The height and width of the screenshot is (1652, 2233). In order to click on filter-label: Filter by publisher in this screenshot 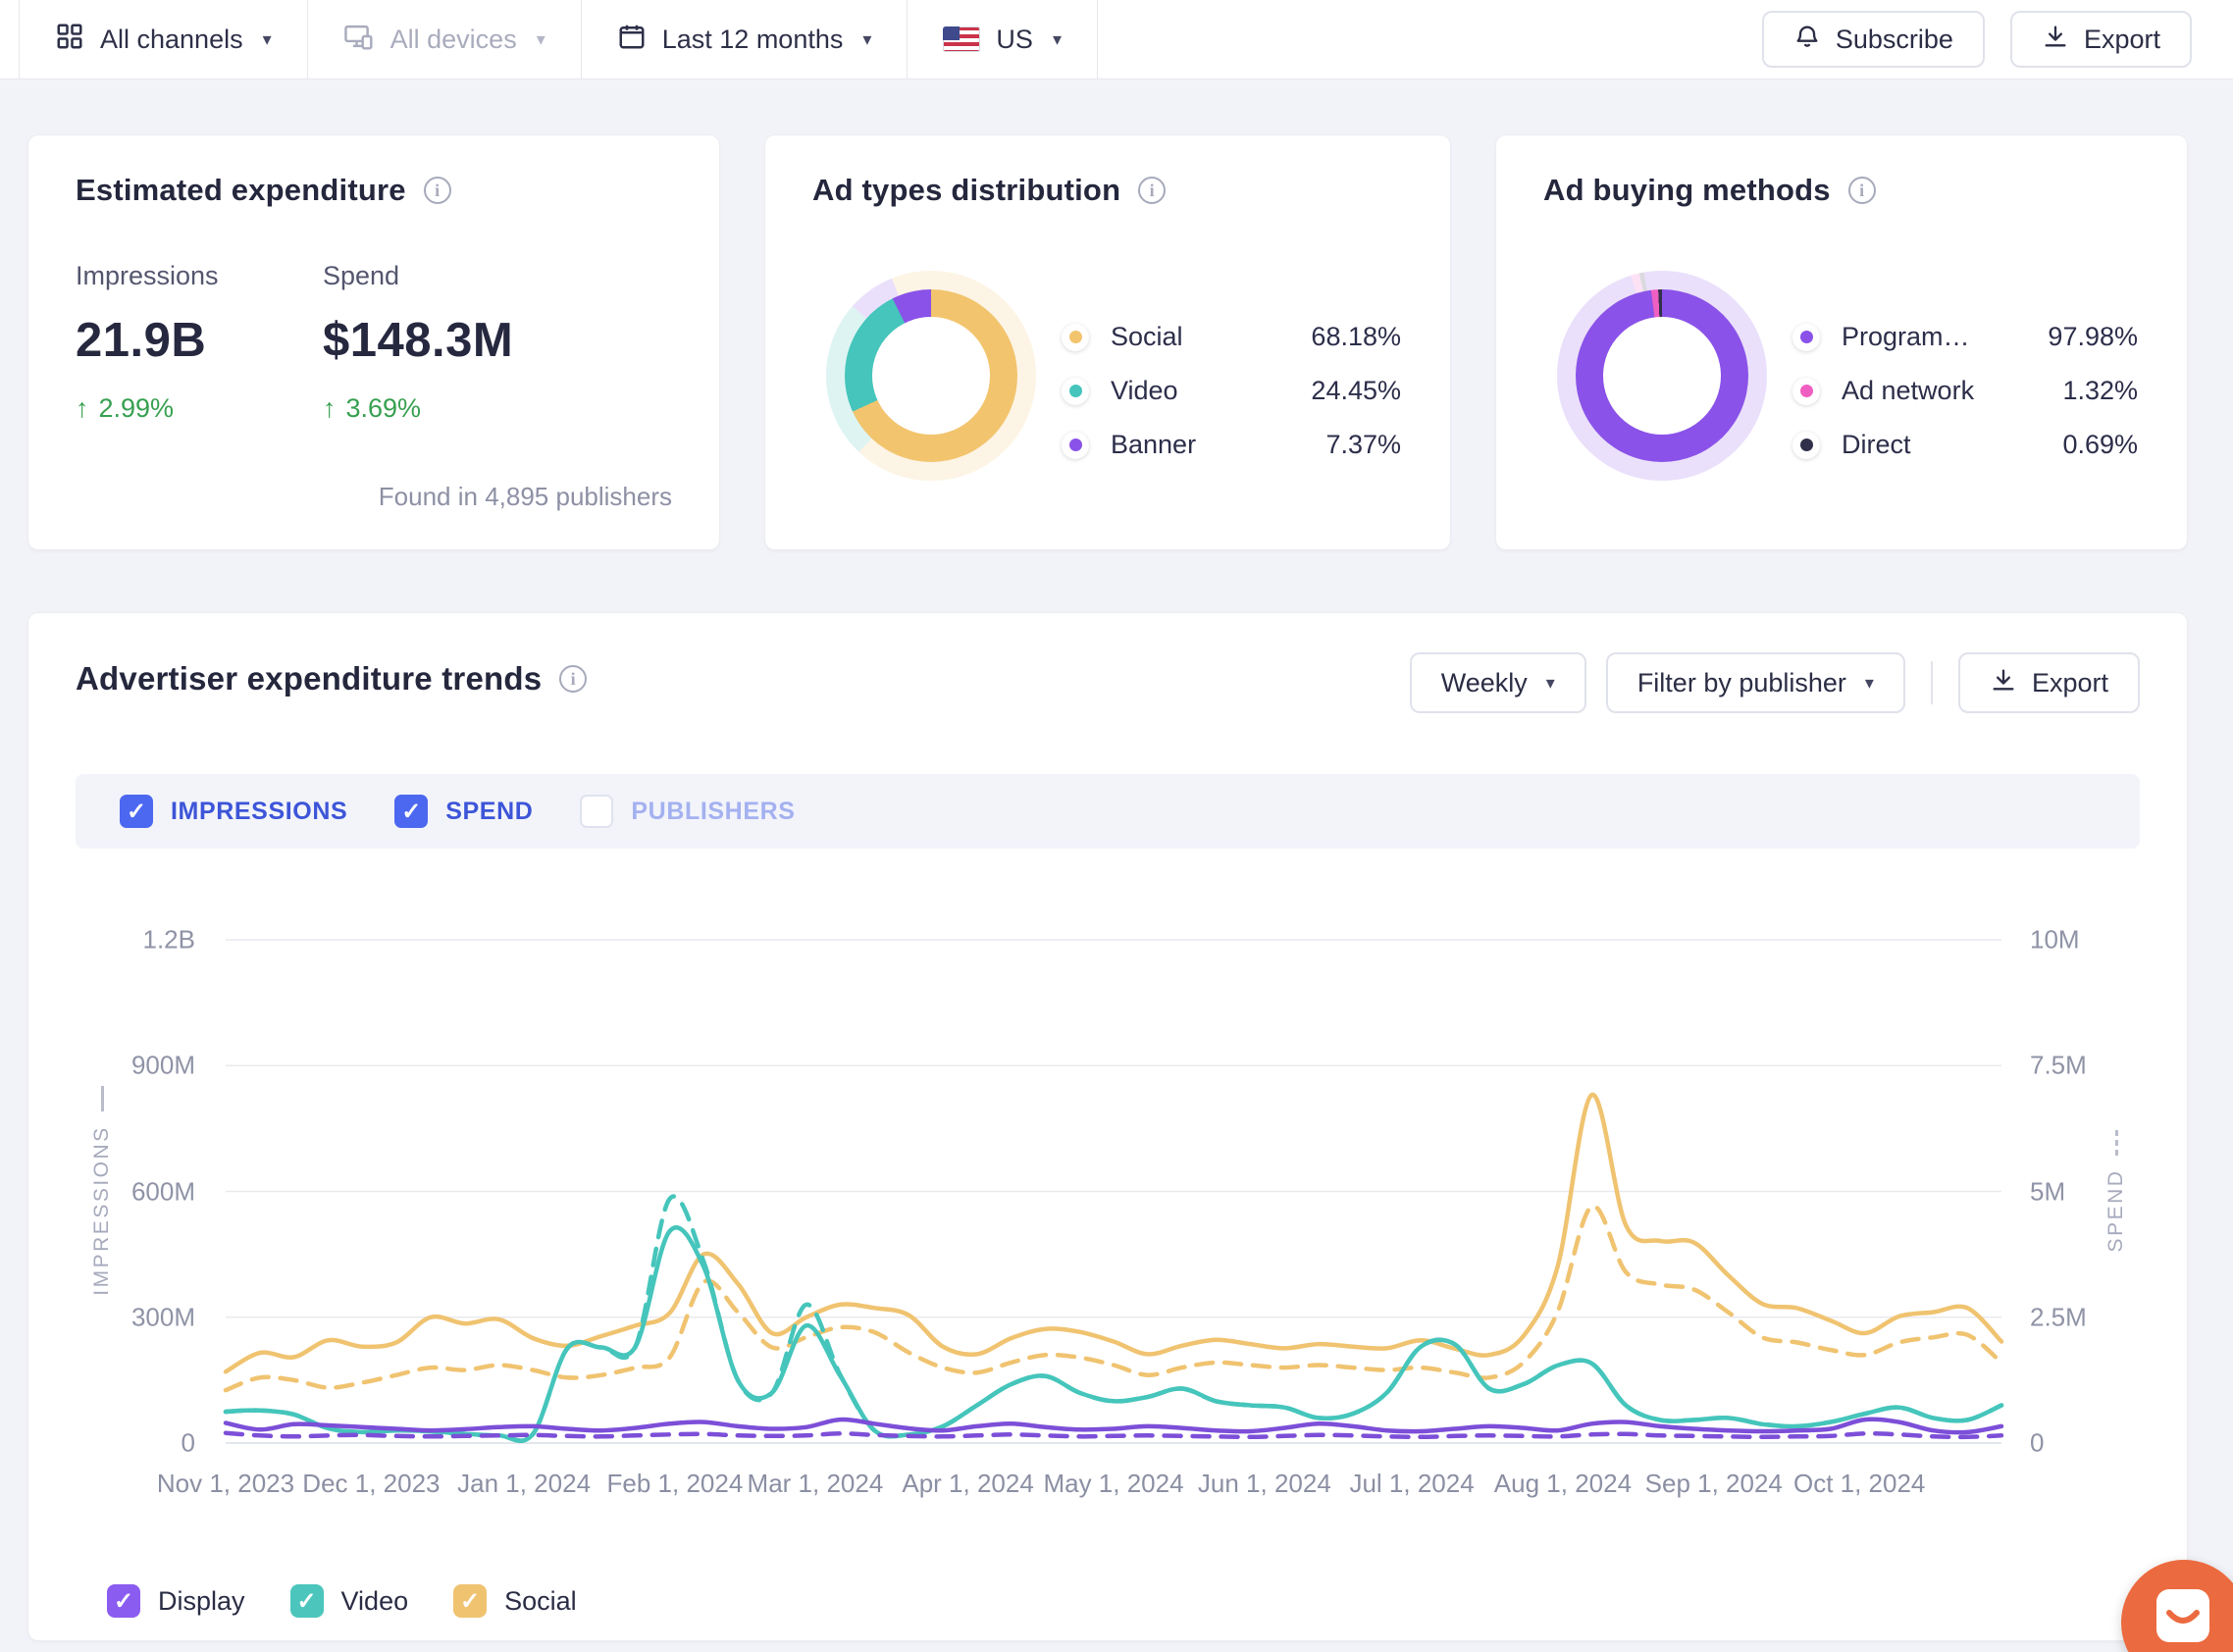, I will do `click(1741, 682)`.